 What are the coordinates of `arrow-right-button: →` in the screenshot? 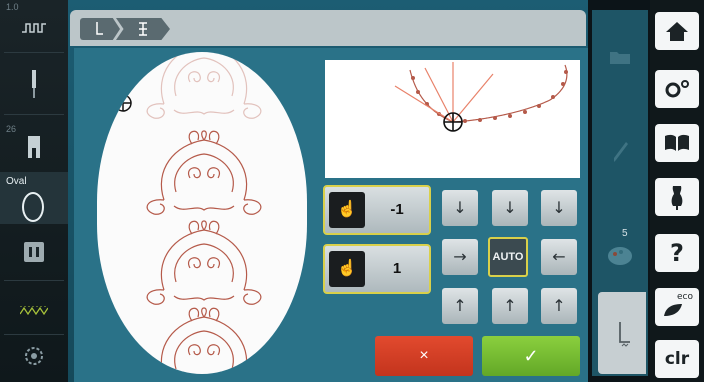 It's located at (460, 257).